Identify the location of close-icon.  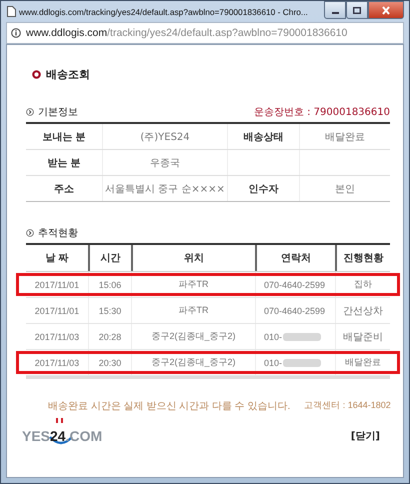
(386, 10).